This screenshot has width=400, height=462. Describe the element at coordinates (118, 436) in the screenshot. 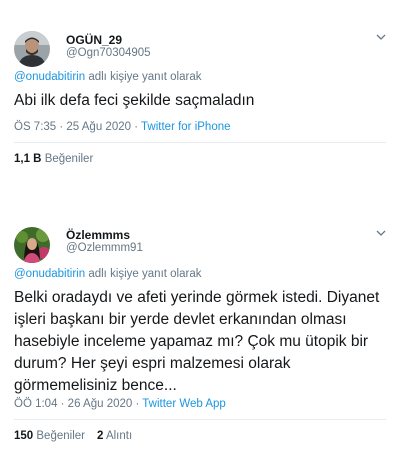

I see `quotes-label: Alıntı` at that location.